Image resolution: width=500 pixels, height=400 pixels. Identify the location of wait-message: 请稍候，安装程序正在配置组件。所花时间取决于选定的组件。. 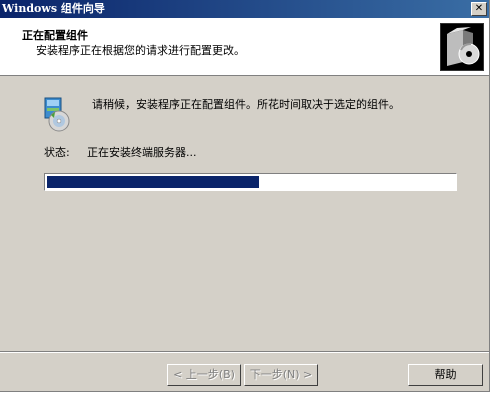
(246, 104).